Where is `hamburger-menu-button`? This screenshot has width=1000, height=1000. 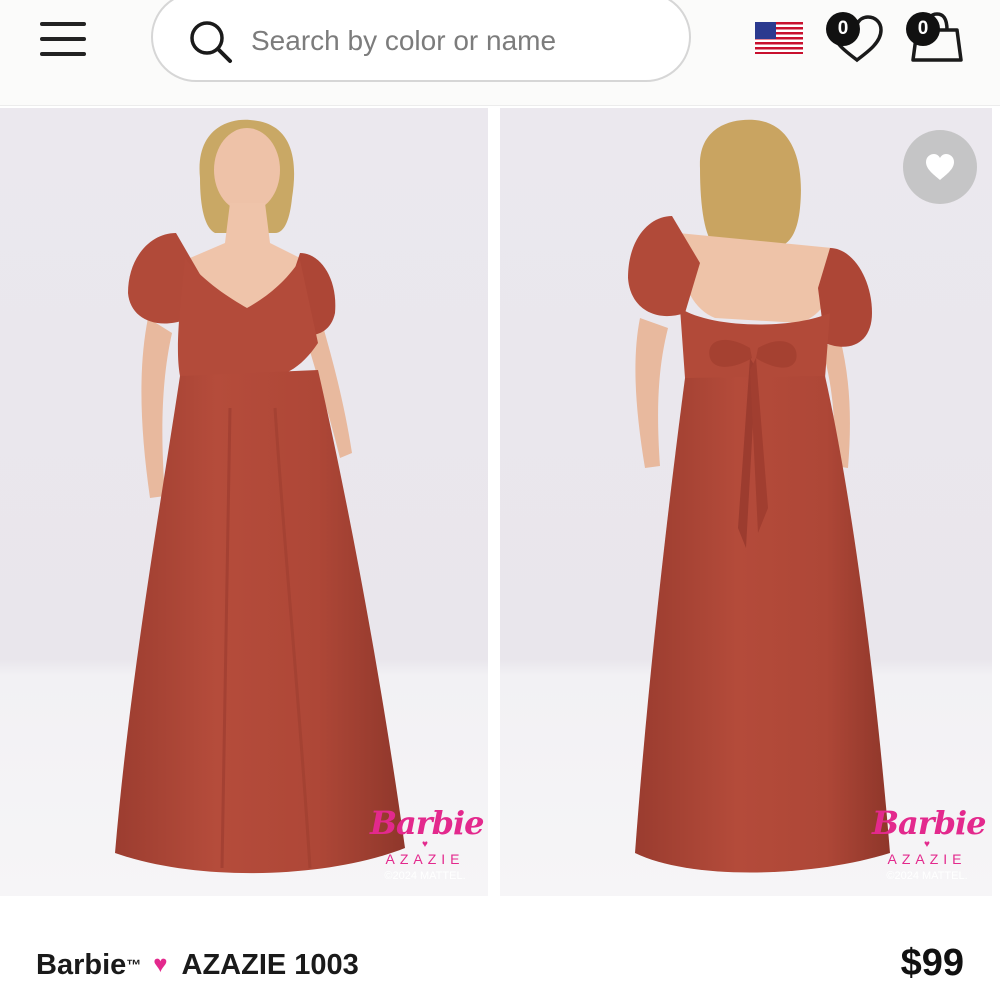
hamburger-menu-button is located at coordinates (63, 39).